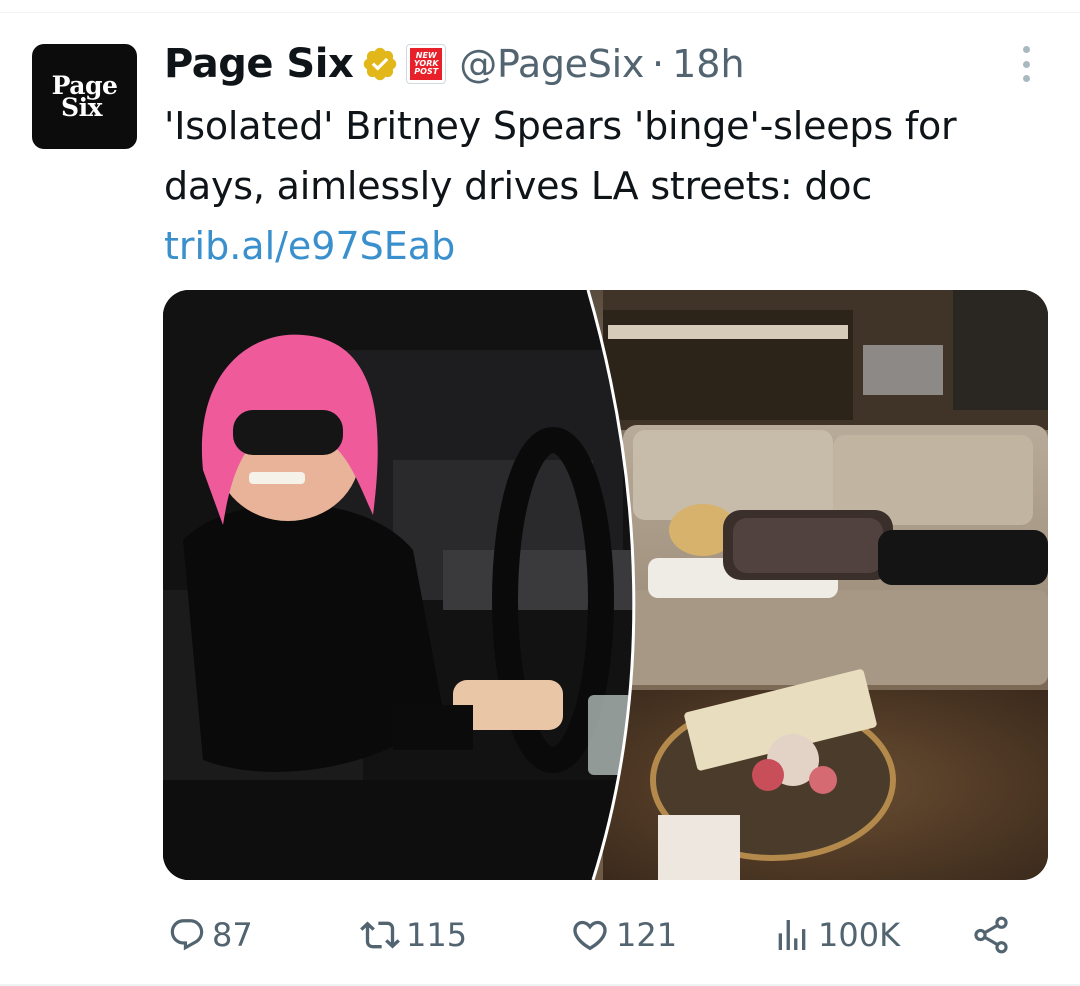 This screenshot has width=1080, height=986. I want to click on repost-button: 115, so click(413, 935).